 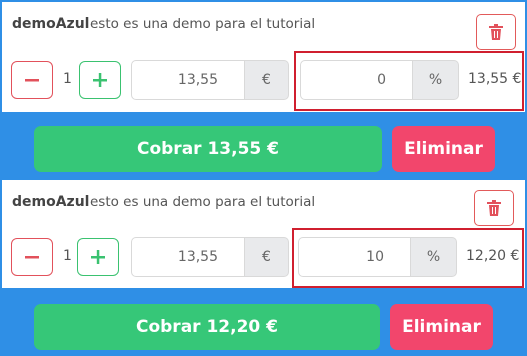 What do you see at coordinates (356, 80) in the screenshot?
I see `discount-input: 0` at bounding box center [356, 80].